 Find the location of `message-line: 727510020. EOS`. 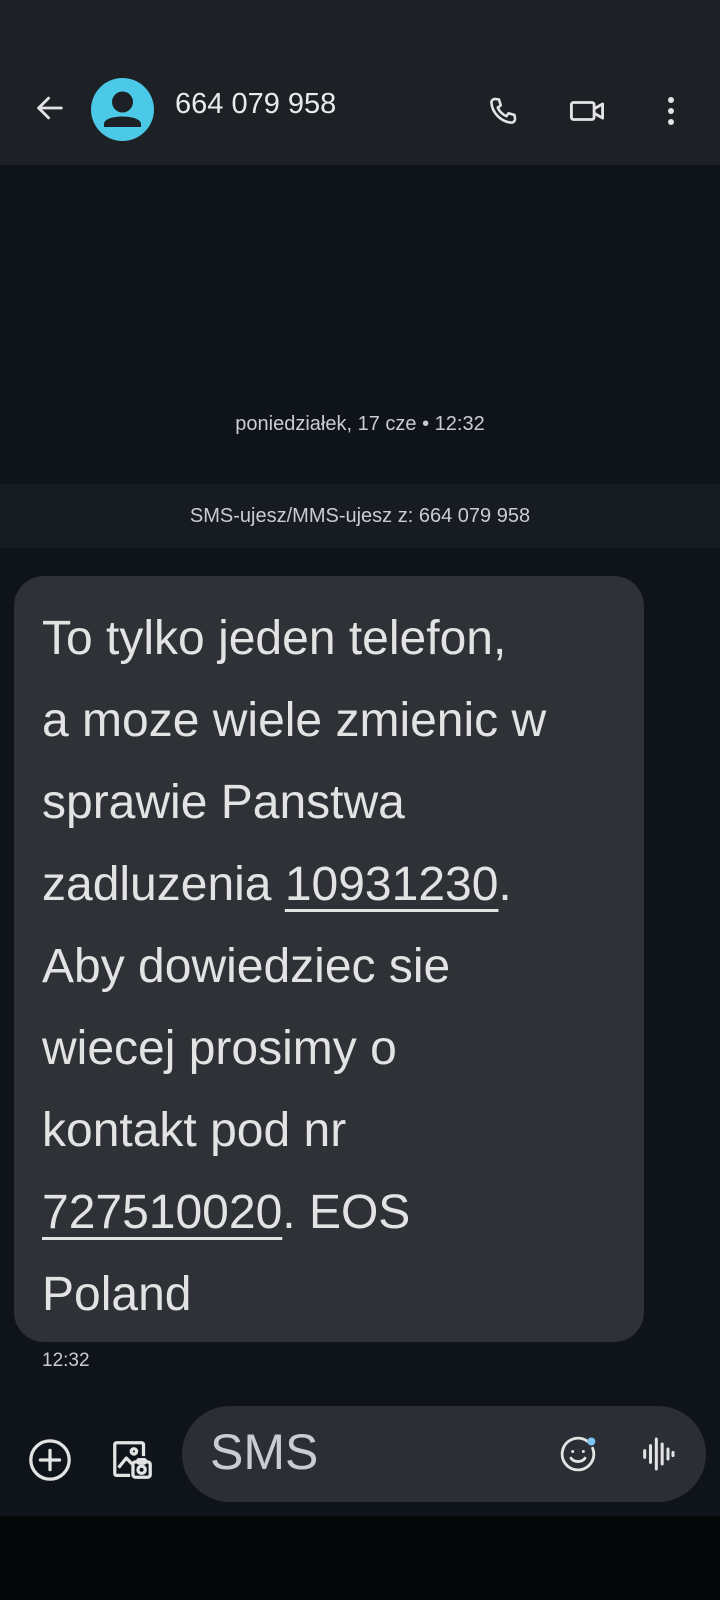

message-line: 727510020. EOS is located at coordinates (333, 1213).